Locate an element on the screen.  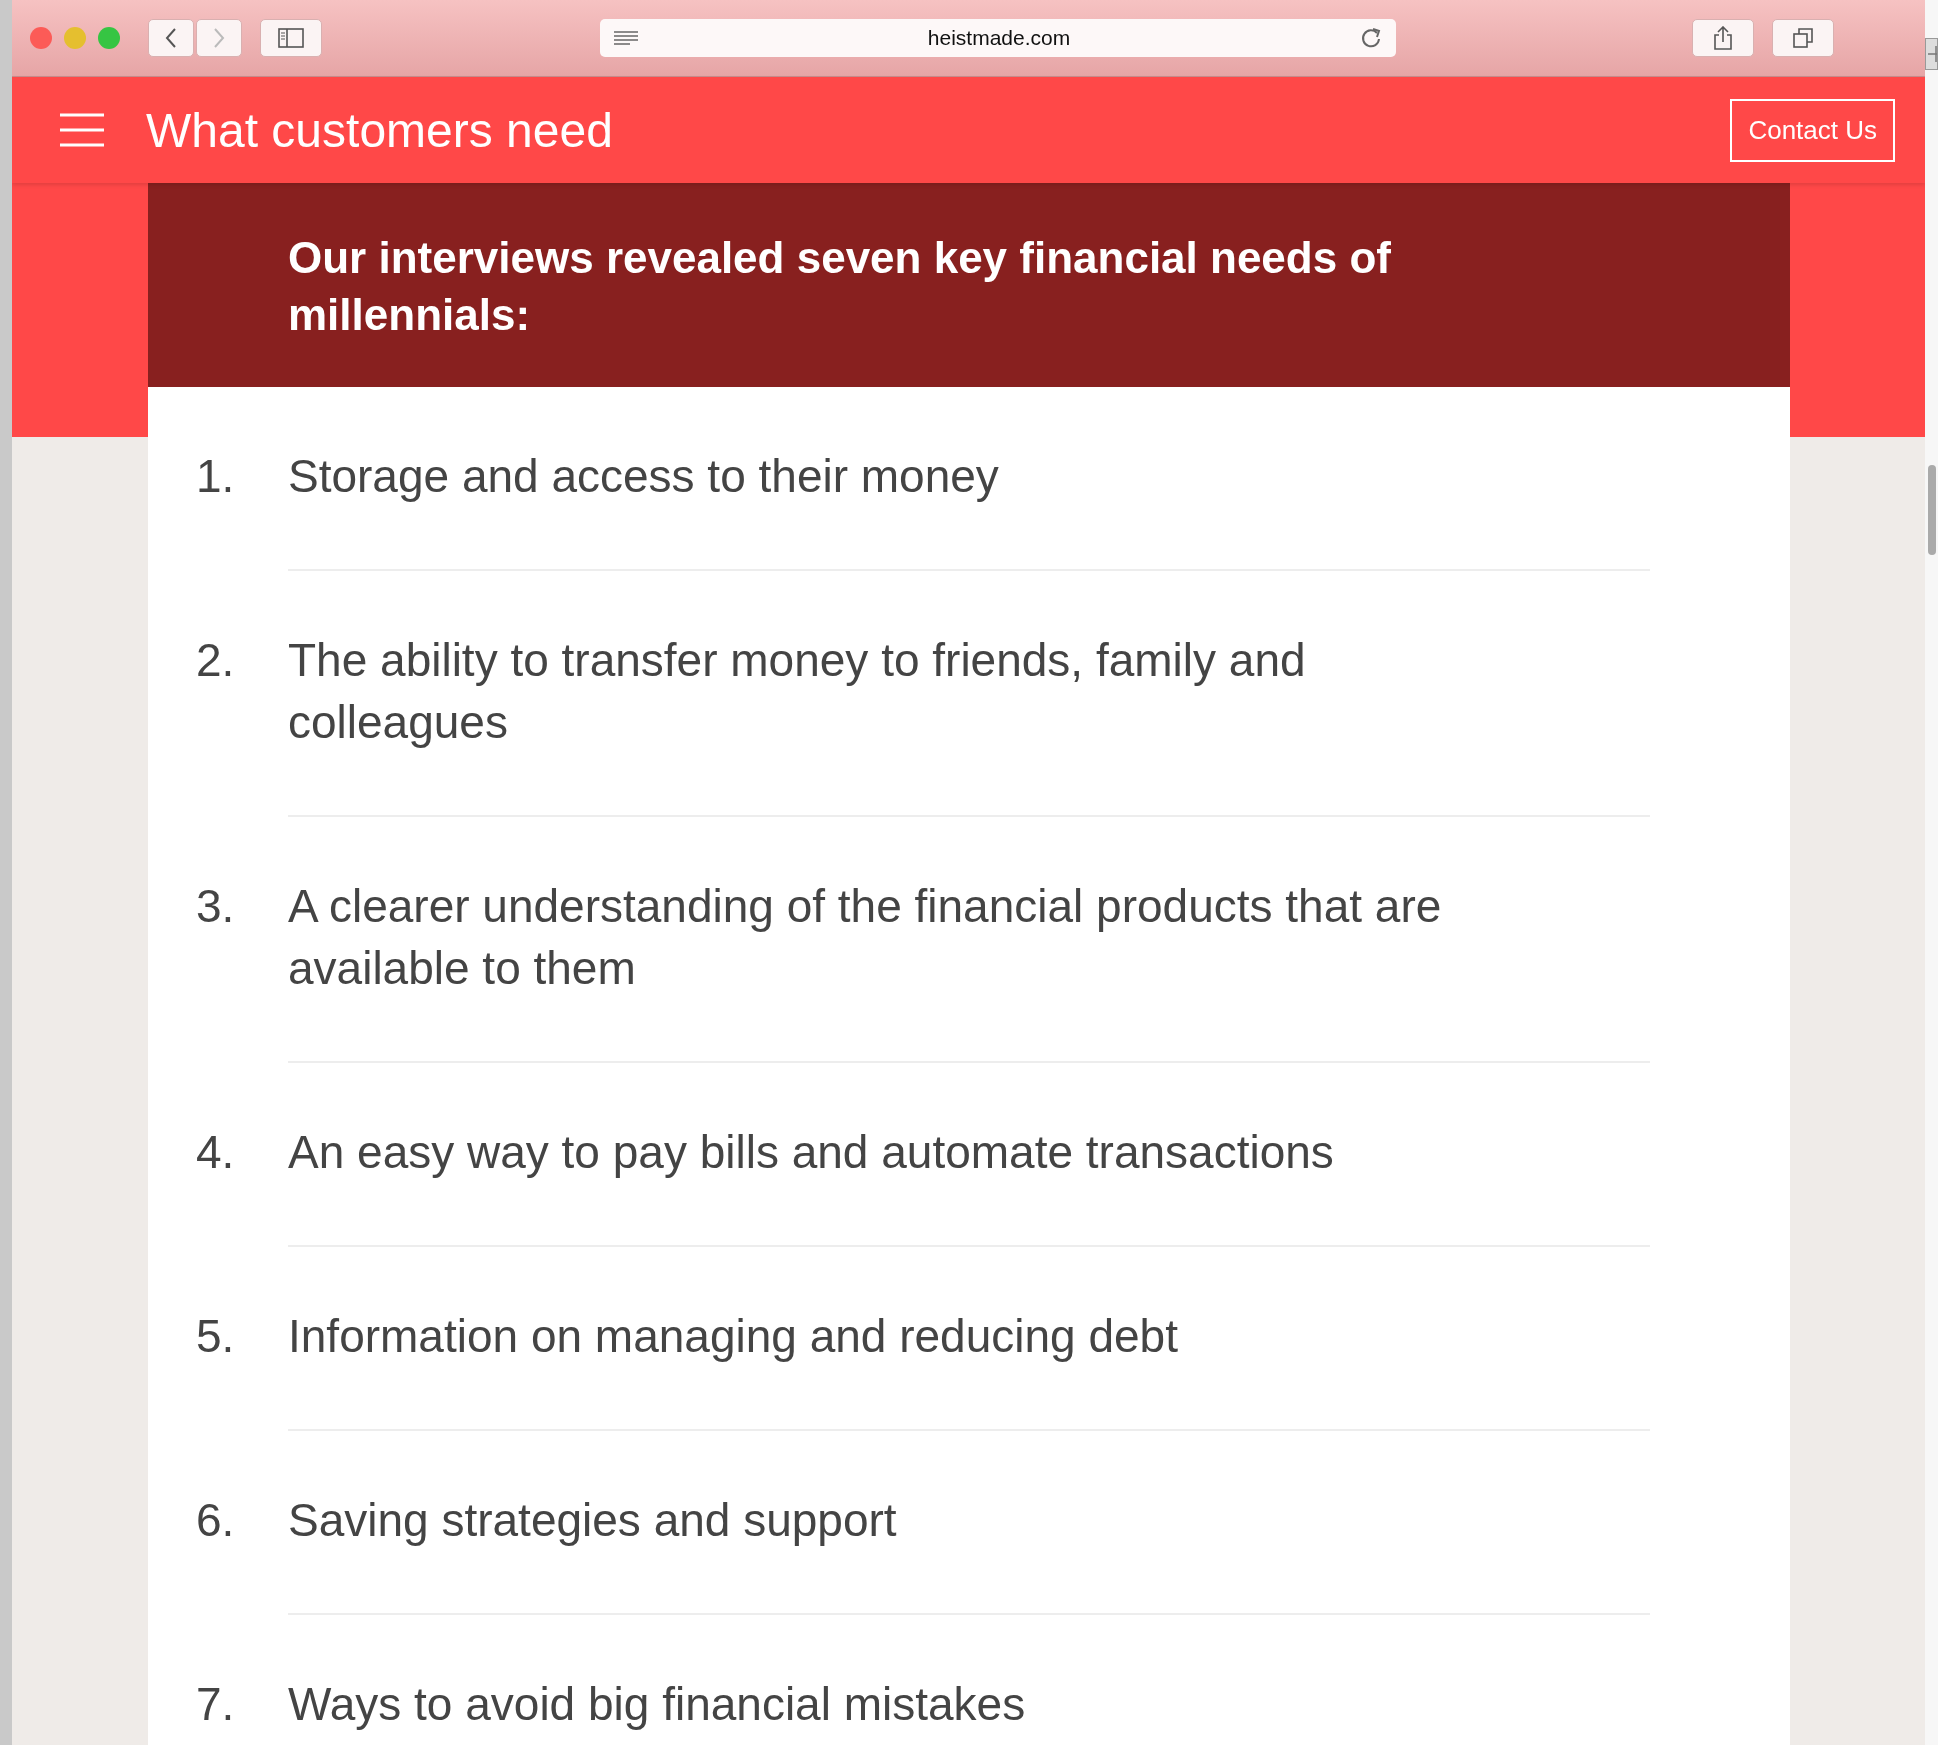
close-icon is located at coordinates (41, 38).